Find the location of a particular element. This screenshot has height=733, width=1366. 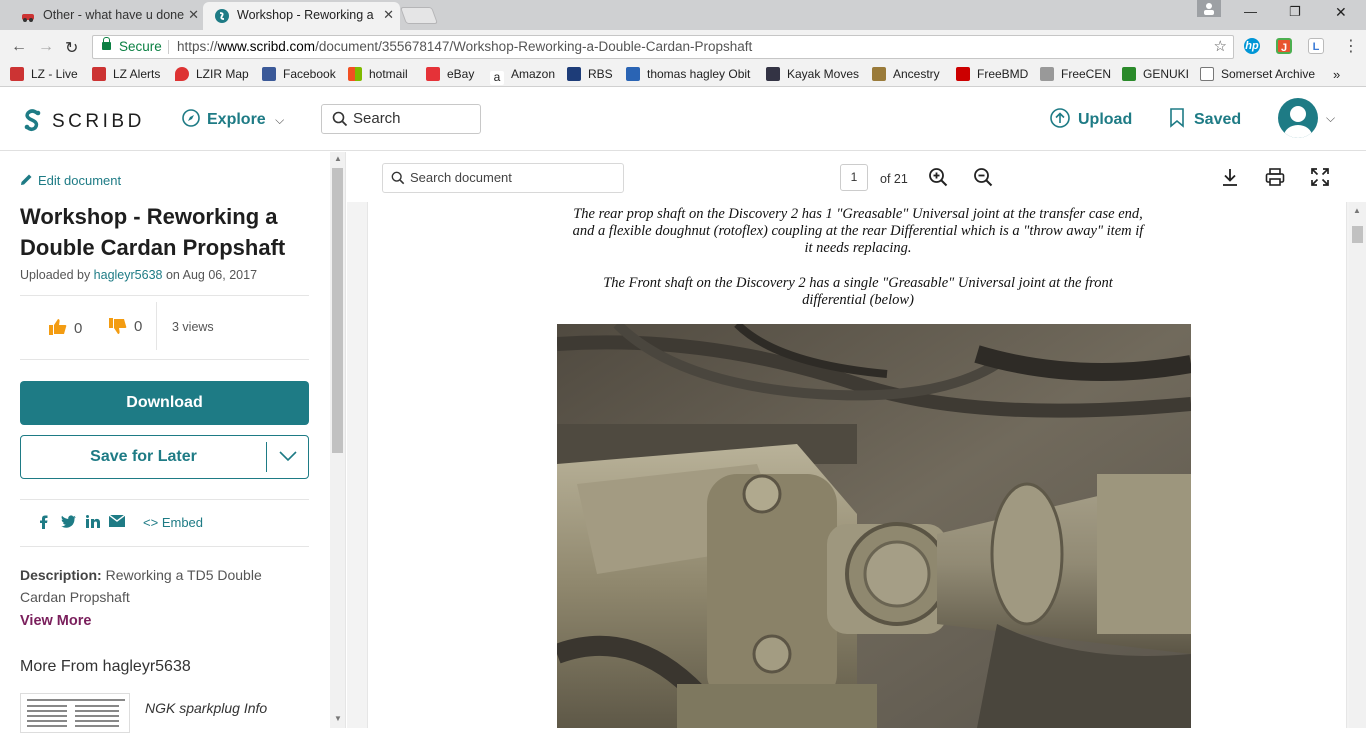

search-icon is located at coordinates (398, 178).